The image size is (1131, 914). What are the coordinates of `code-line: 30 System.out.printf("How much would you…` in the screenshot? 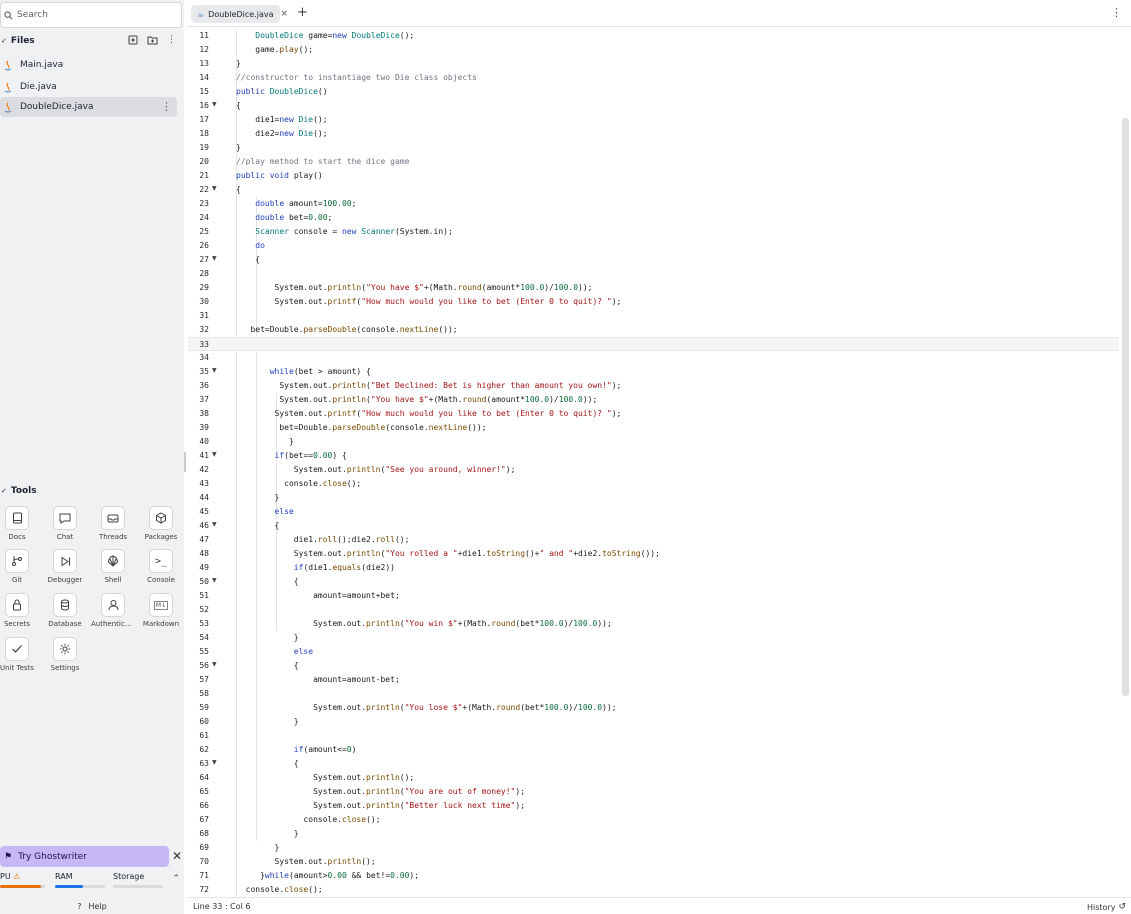 It's located at (653, 302).